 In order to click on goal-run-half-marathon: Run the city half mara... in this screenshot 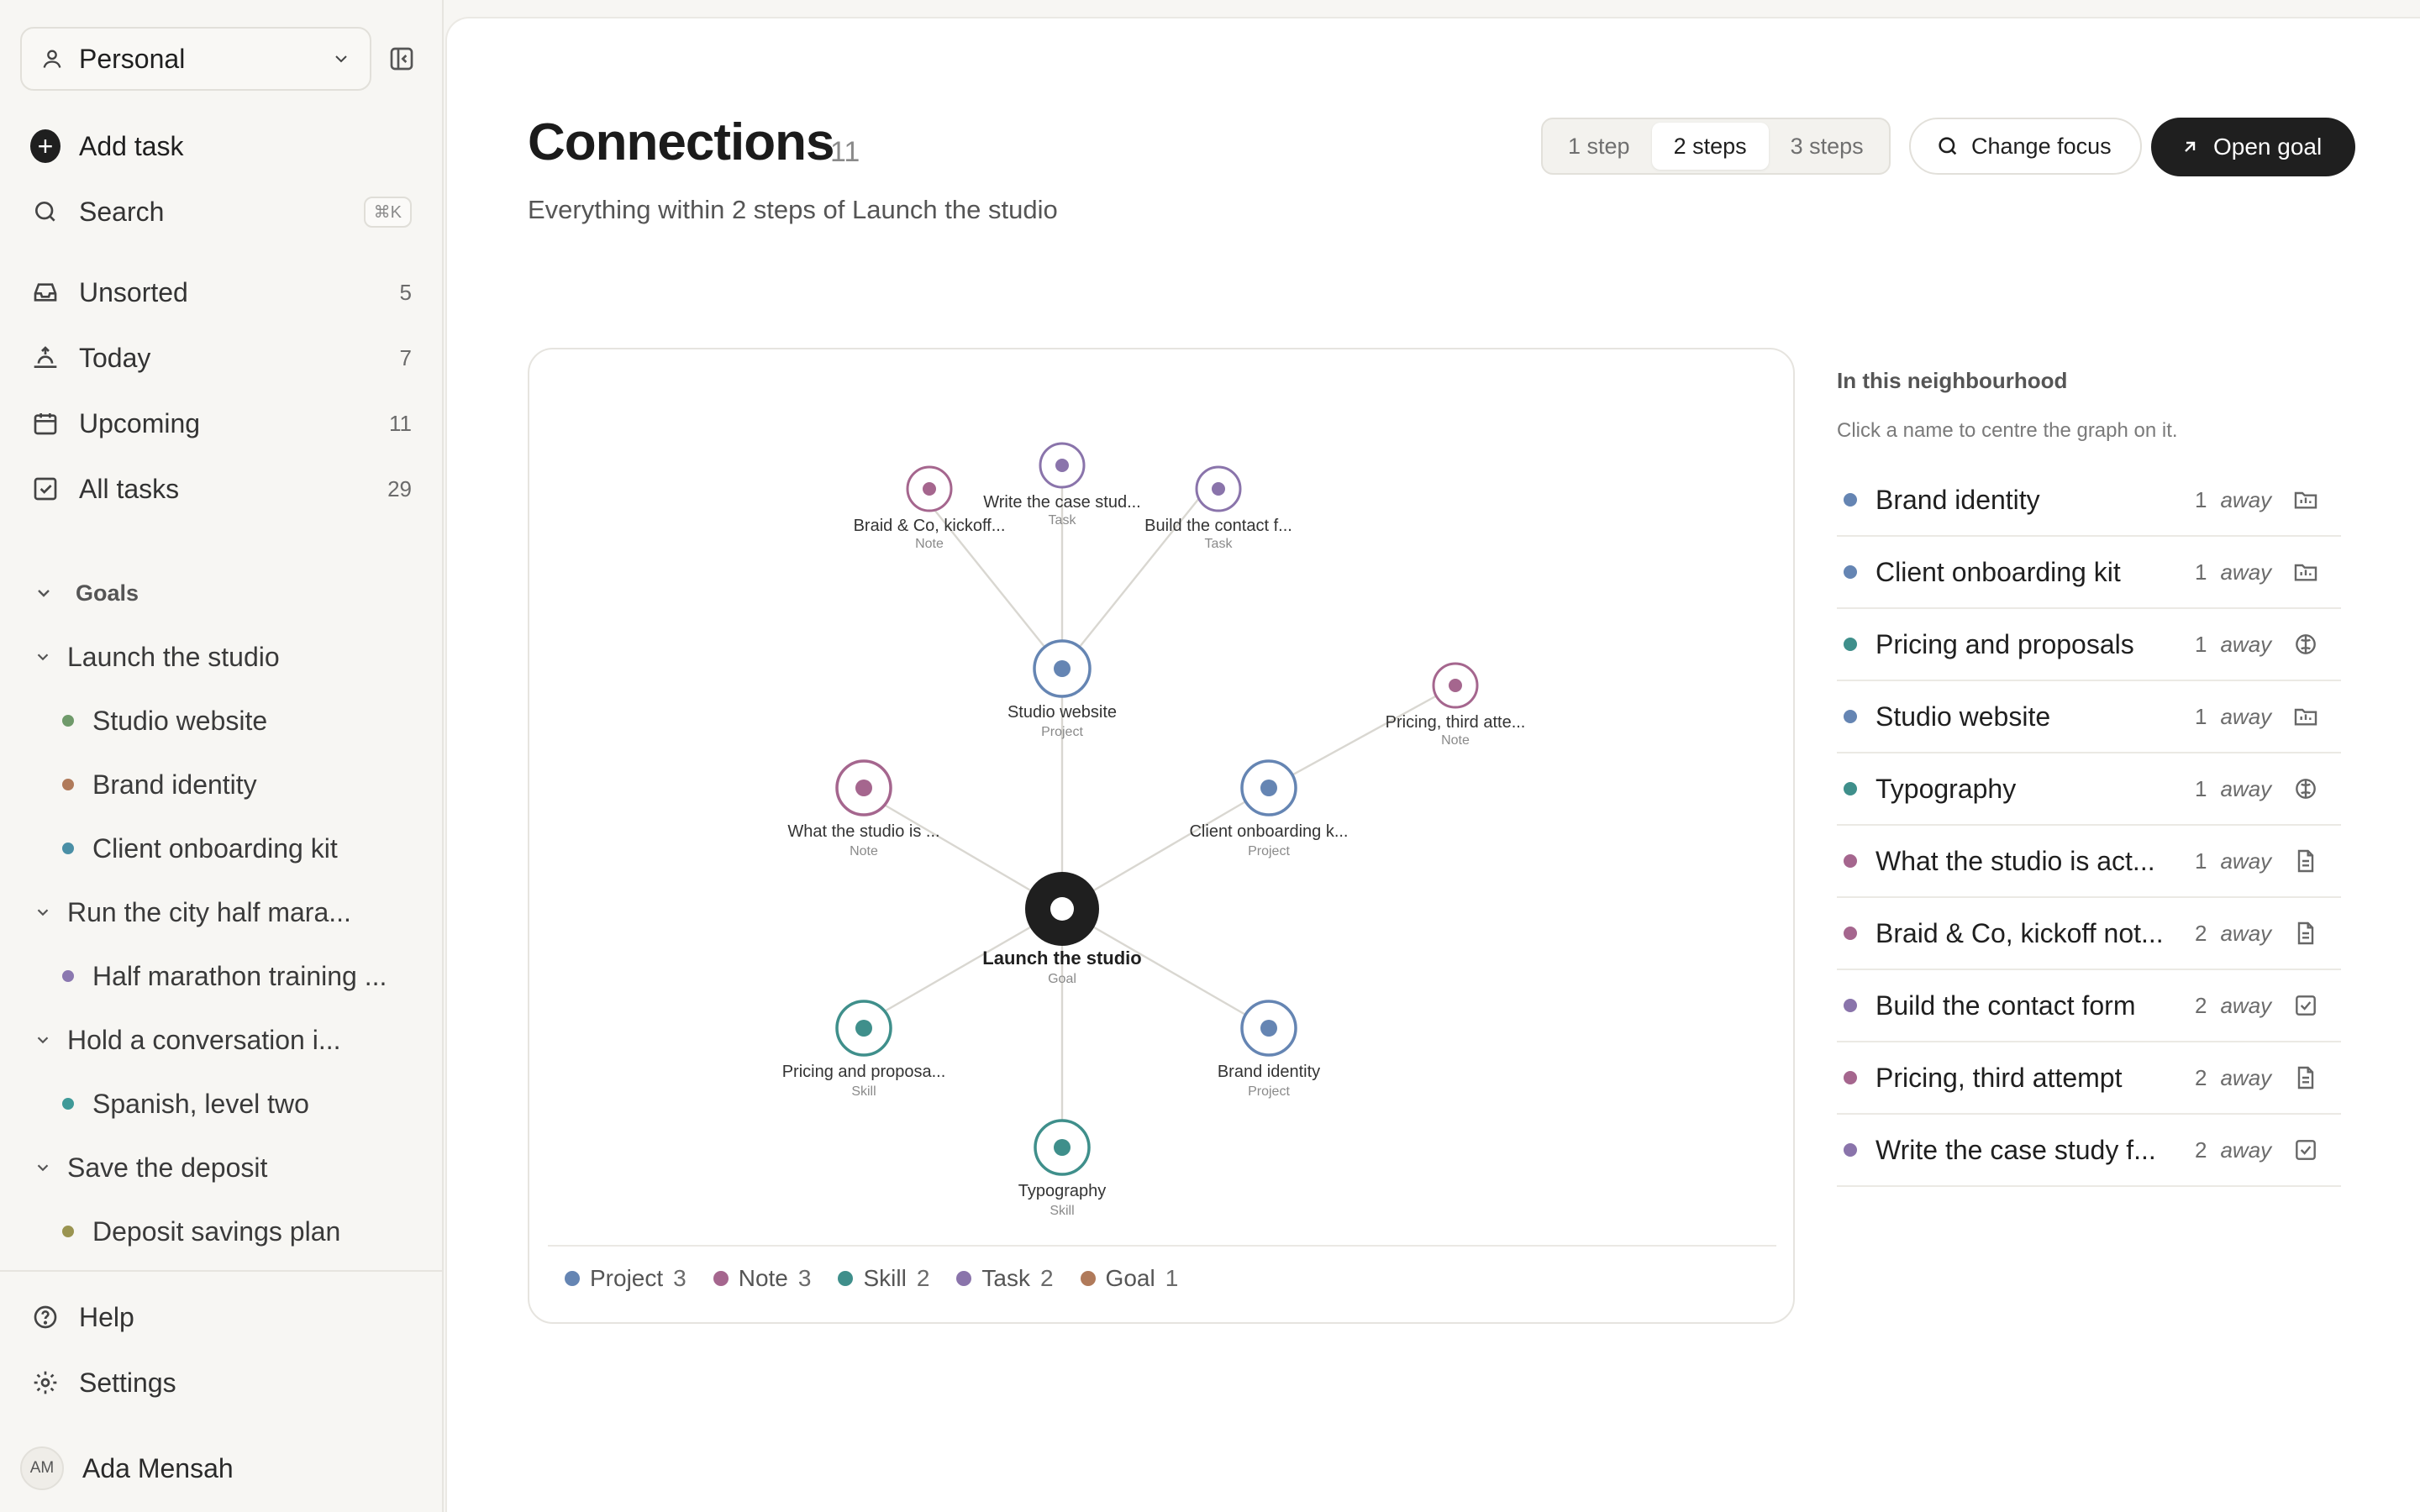, I will do `click(227, 912)`.